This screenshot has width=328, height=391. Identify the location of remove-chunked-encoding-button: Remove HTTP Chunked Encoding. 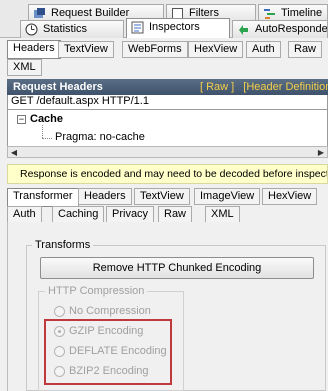
(177, 268).